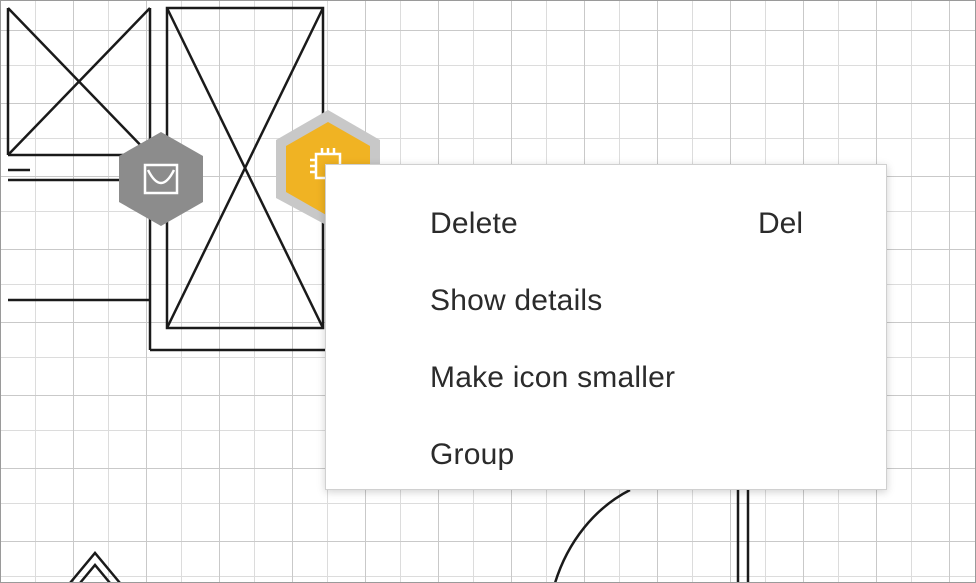  What do you see at coordinates (409, 535) in the screenshot?
I see `bottom-shapes` at bounding box center [409, 535].